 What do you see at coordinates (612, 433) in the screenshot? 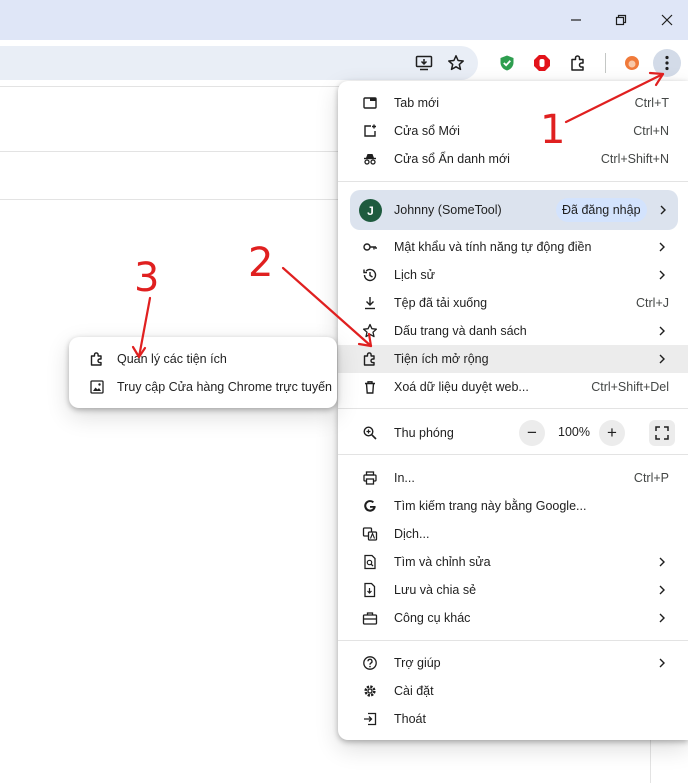
I see `zoom-in-button: +` at bounding box center [612, 433].